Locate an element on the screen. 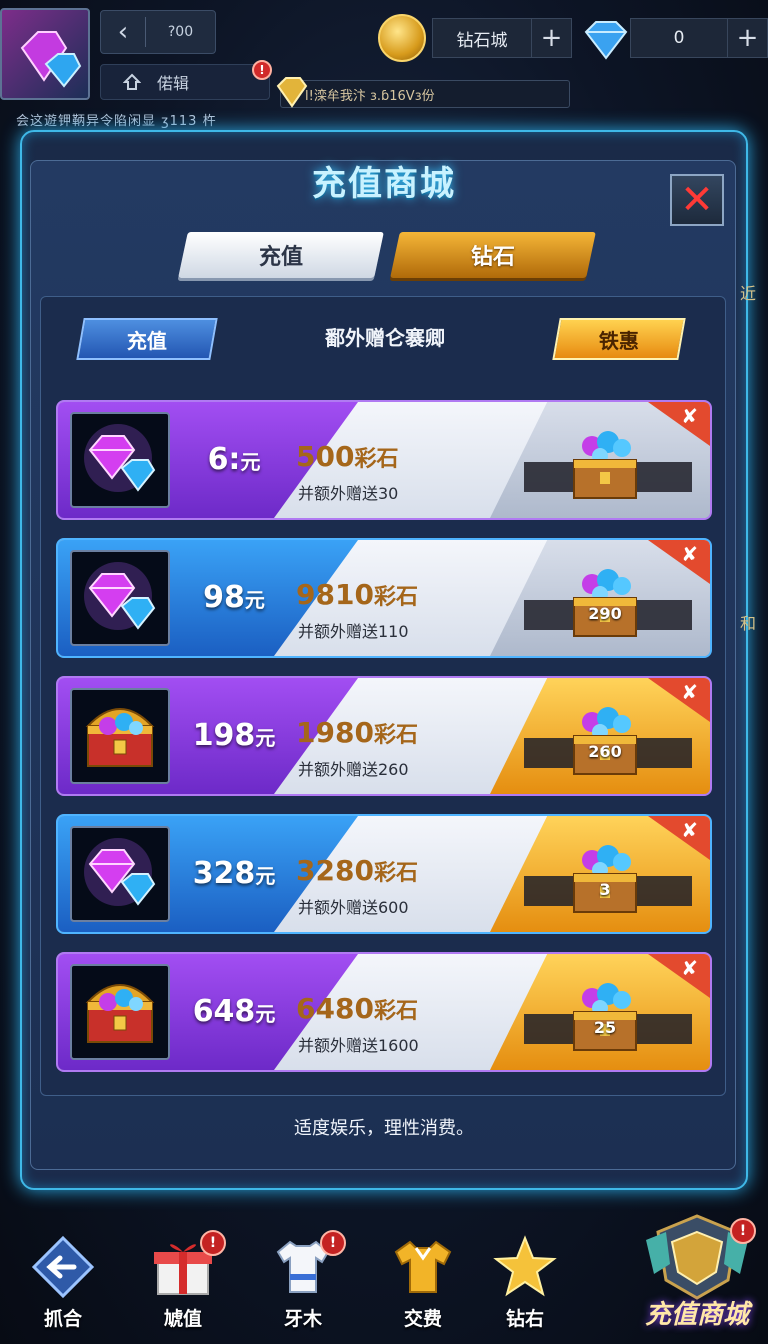 The width and height of the screenshot is (768, 1344). product-row: 198元 1980彩石并额外赠送260 260 ✘ is located at coordinates (384, 736).